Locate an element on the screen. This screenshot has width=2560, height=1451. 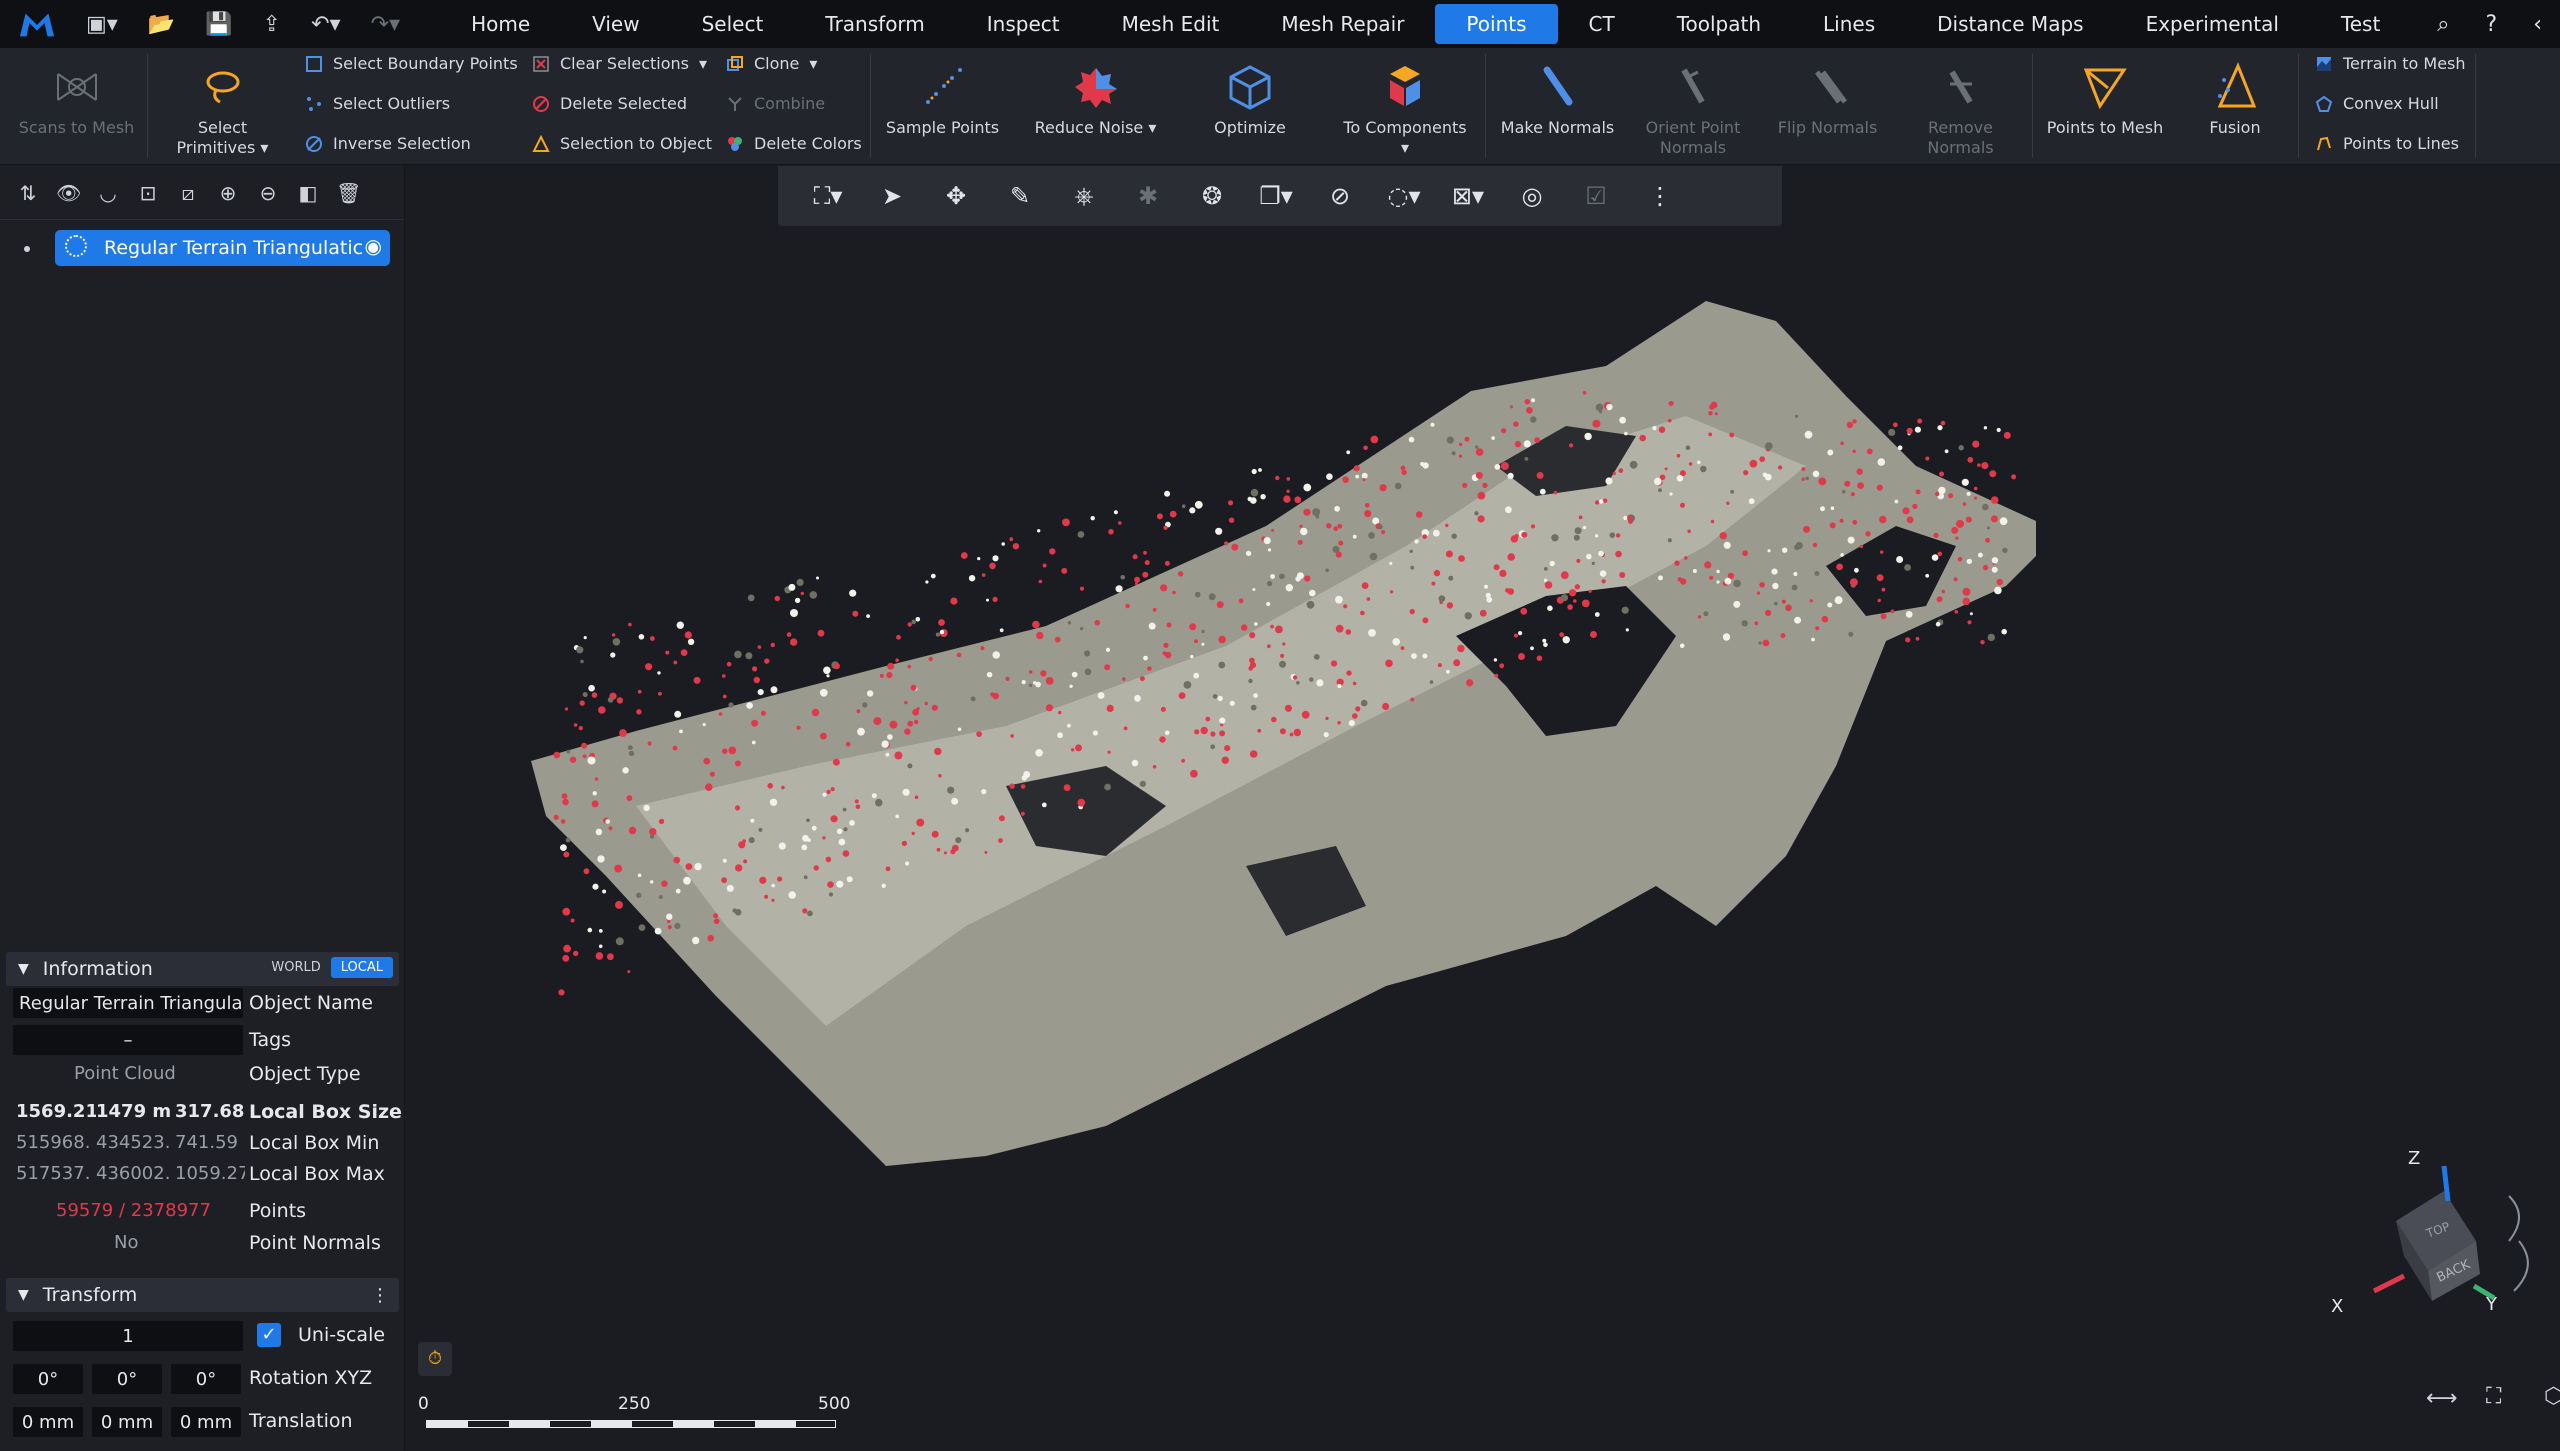
rotation-z-field: 0° is located at coordinates (206, 1379).